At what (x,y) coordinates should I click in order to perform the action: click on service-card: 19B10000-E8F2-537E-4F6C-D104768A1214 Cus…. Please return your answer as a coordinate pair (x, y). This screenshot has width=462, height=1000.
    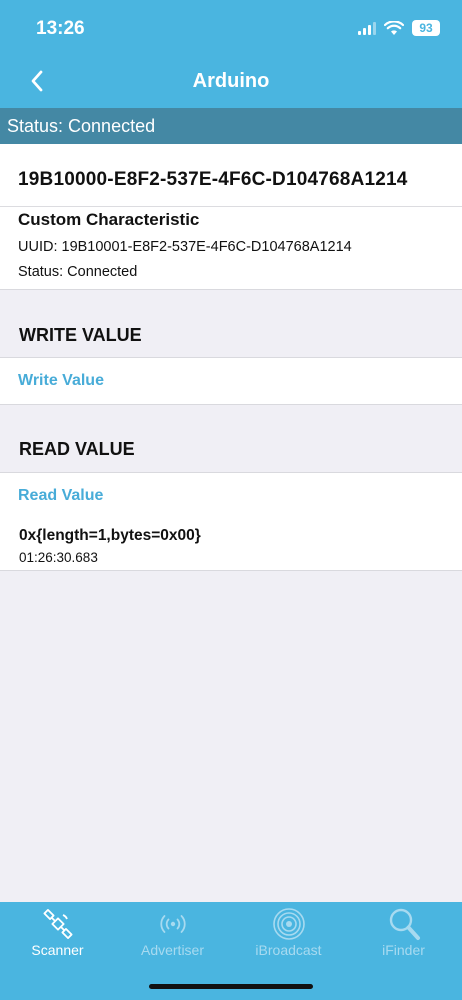
    Looking at the image, I should click on (231, 217).